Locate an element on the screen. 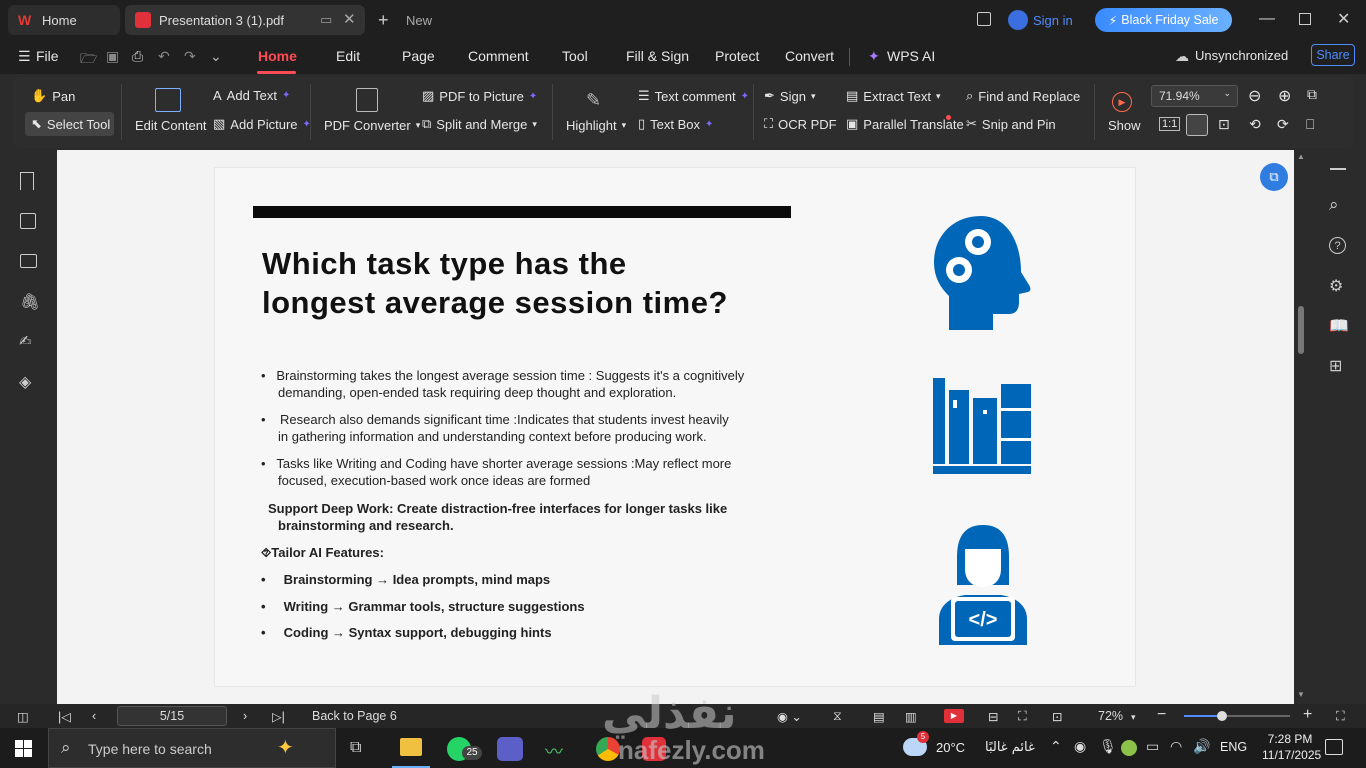  ocr-button: ⛶ OCR PDF is located at coordinates (800, 124).